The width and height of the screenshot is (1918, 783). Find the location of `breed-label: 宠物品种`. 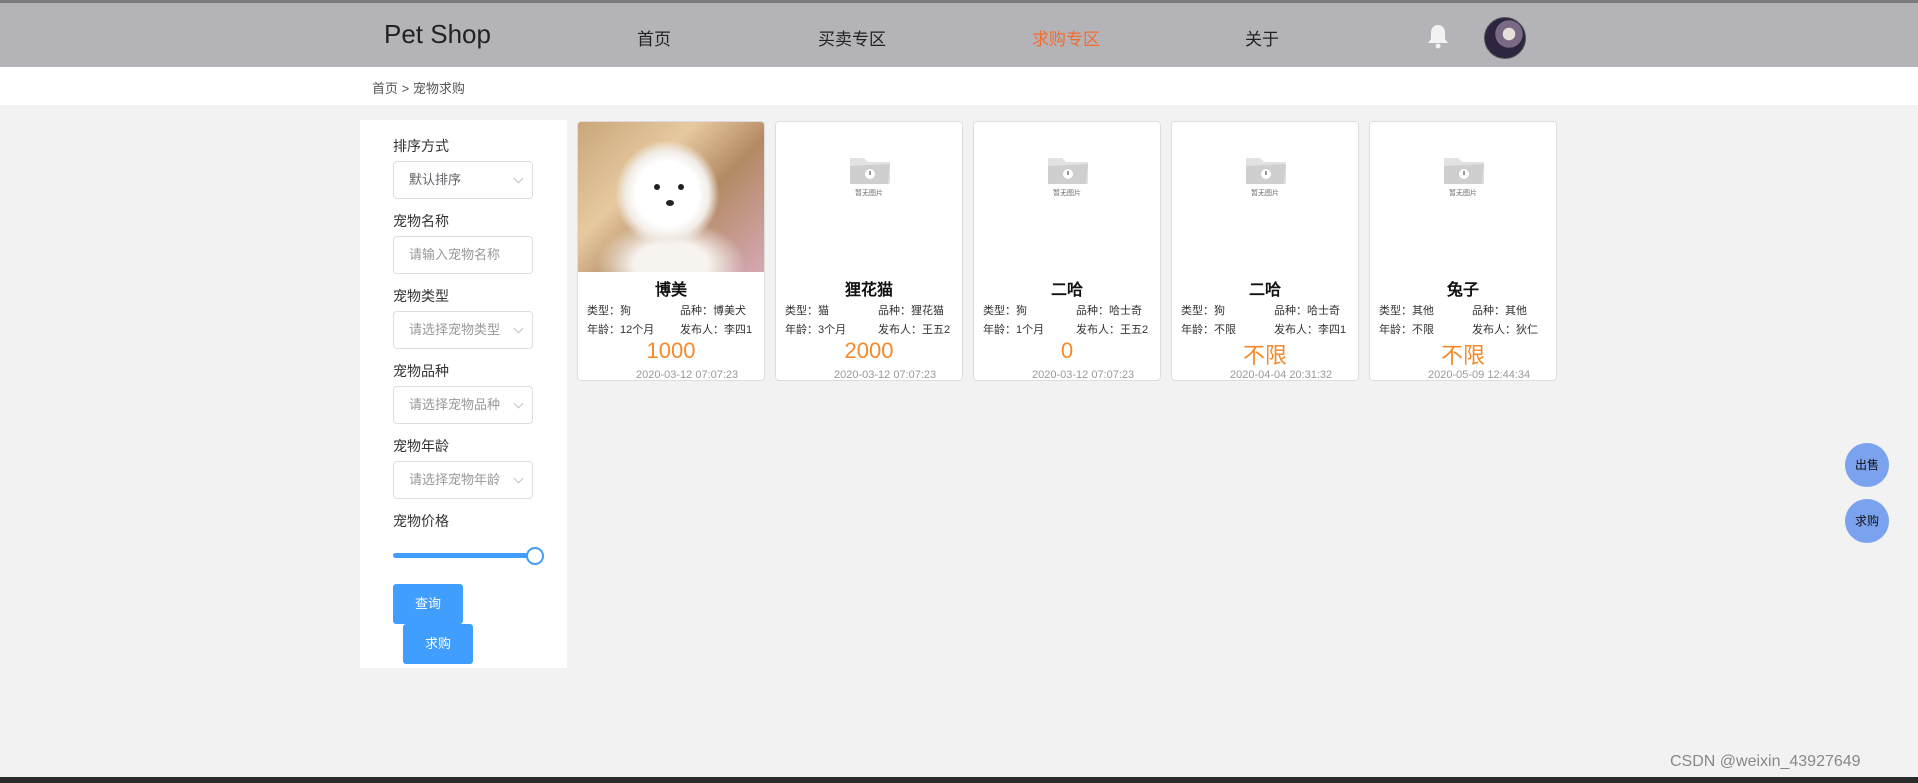

breed-label: 宠物品种 is located at coordinates (421, 371).